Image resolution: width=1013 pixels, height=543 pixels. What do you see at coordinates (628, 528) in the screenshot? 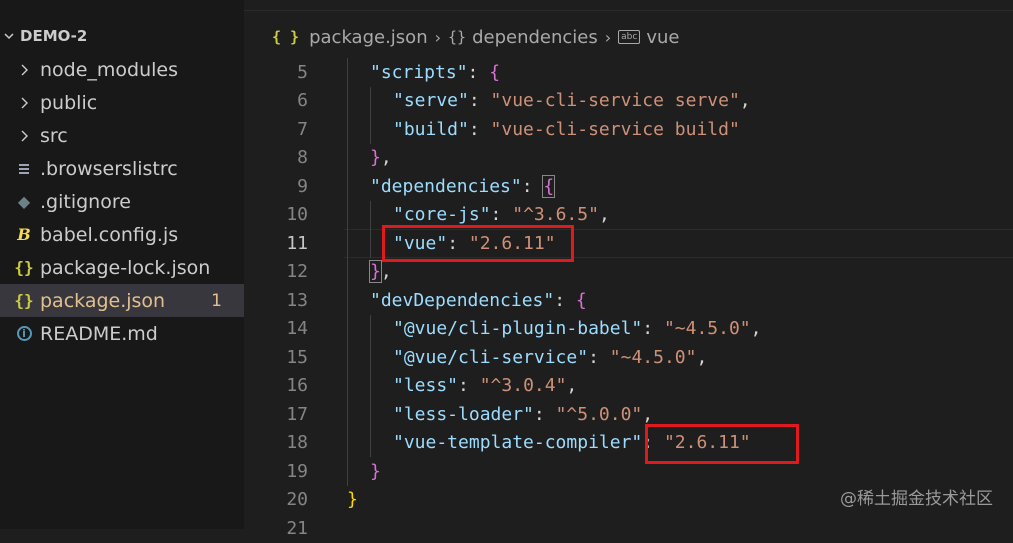
I see `code-line: 21` at bounding box center [628, 528].